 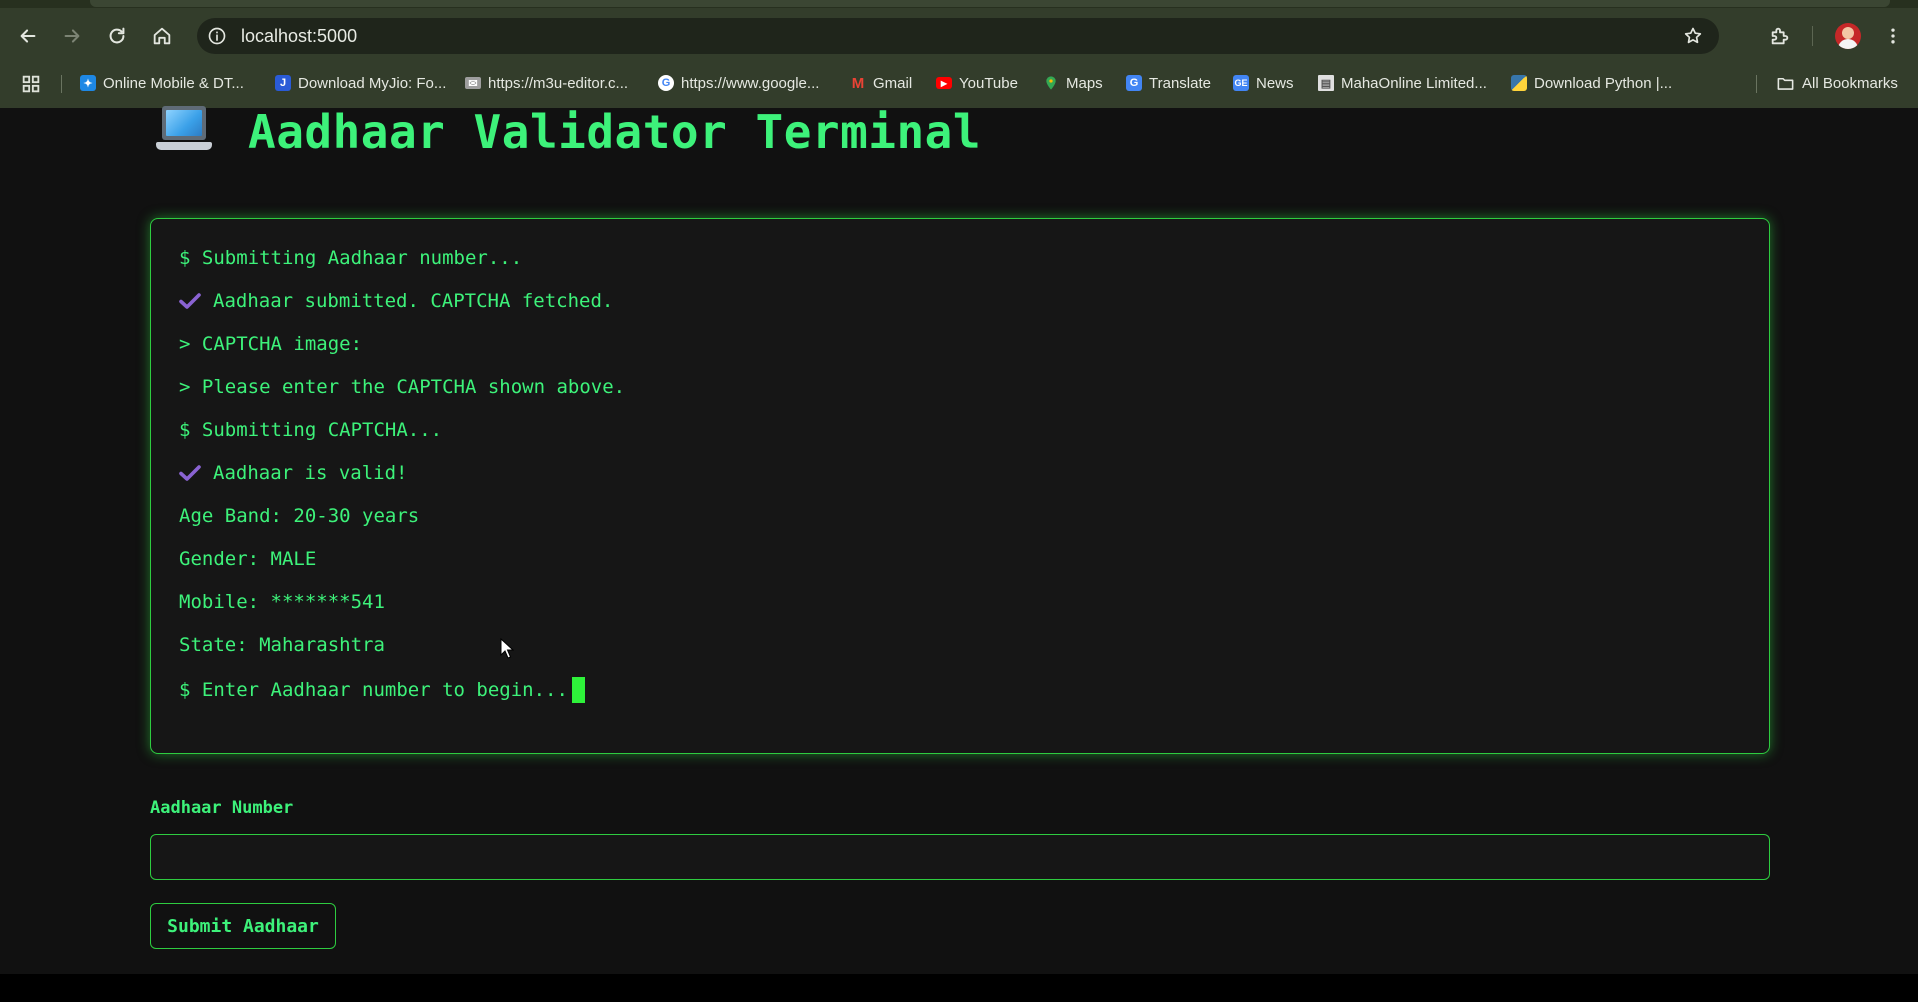 I want to click on all-bookmarks-label: All Bookmarks, so click(x=1850, y=83).